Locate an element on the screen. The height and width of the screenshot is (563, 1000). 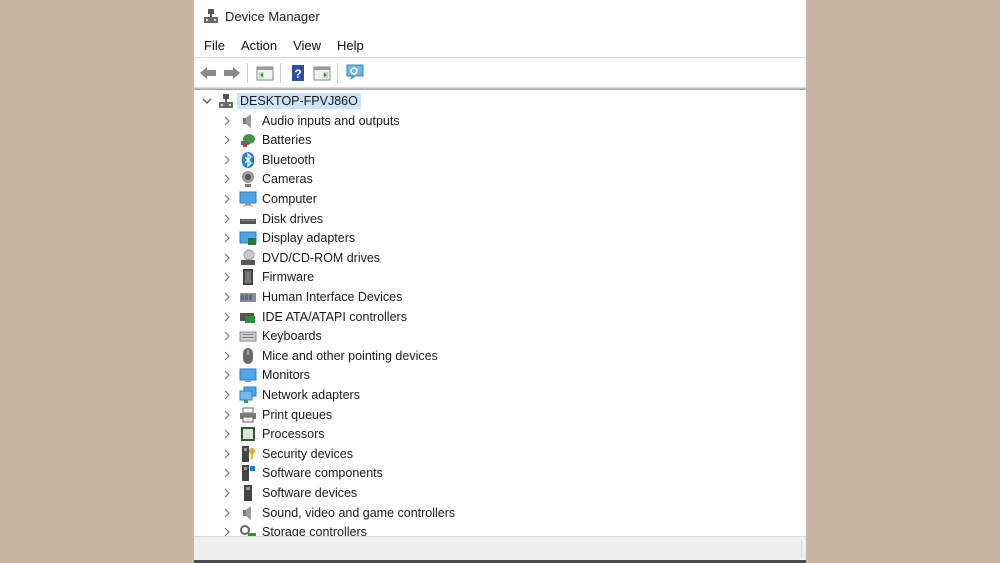
tree-item-label: Bluetooth is located at coordinates (288, 160).